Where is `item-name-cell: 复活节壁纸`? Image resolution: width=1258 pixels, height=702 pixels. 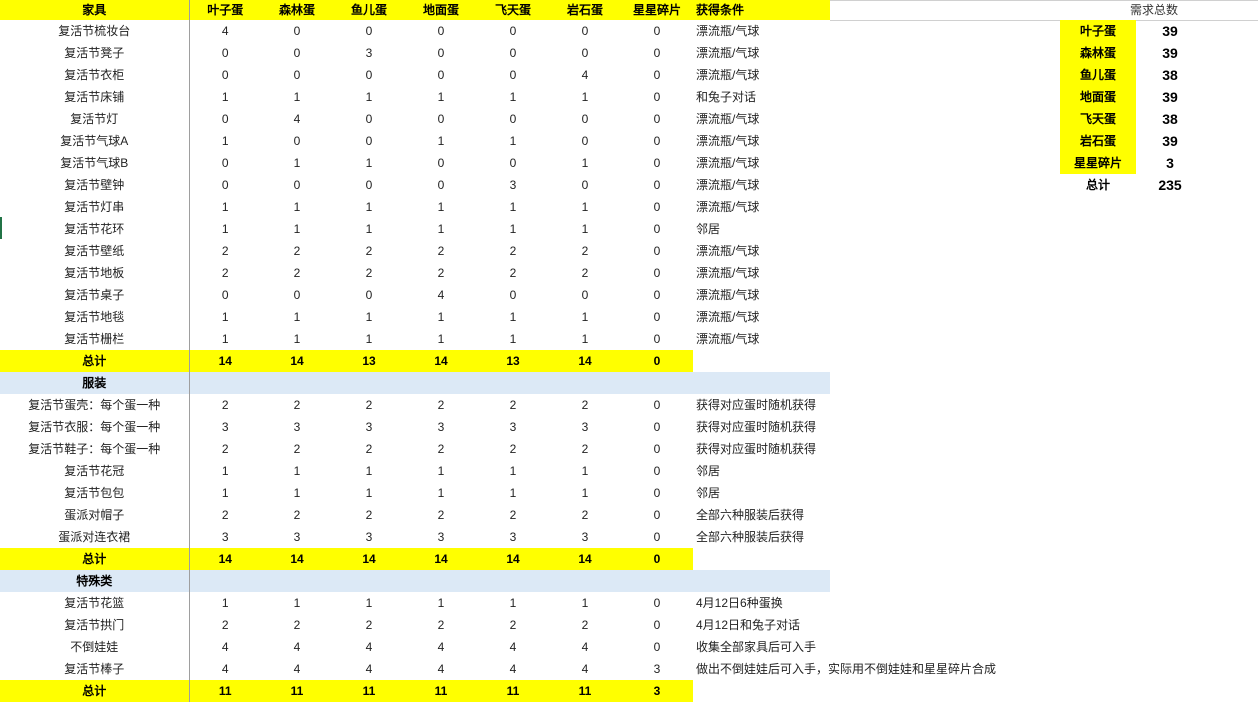 item-name-cell: 复活节壁纸 is located at coordinates (95, 251).